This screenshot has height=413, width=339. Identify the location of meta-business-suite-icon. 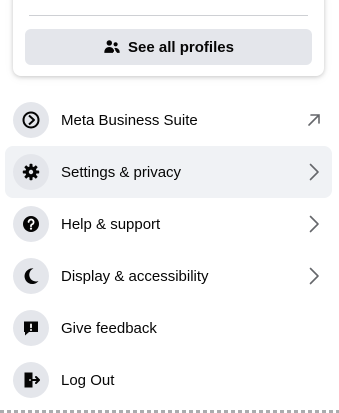
(31, 120).